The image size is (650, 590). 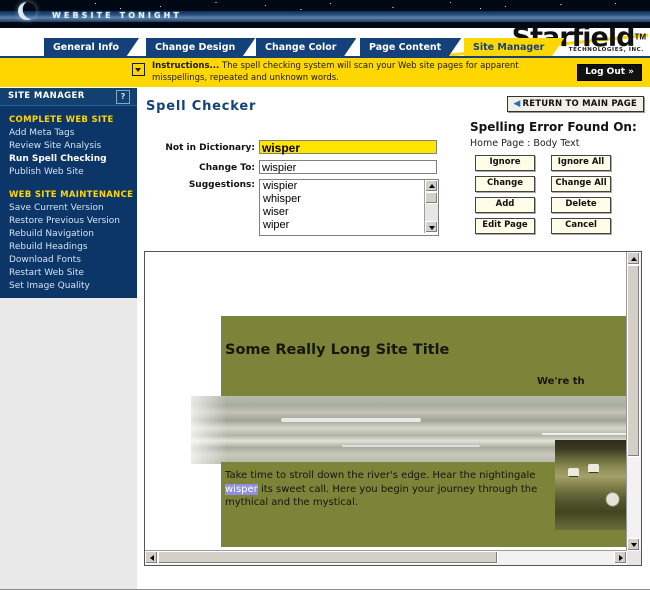 What do you see at coordinates (505, 205) in the screenshot?
I see `add-button: Add` at bounding box center [505, 205].